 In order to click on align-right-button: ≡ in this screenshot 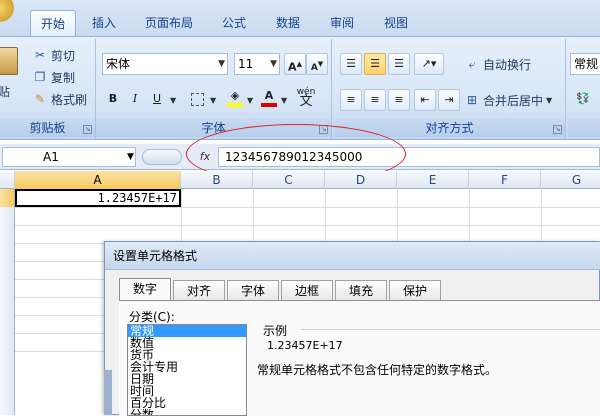, I will do `click(399, 100)`.